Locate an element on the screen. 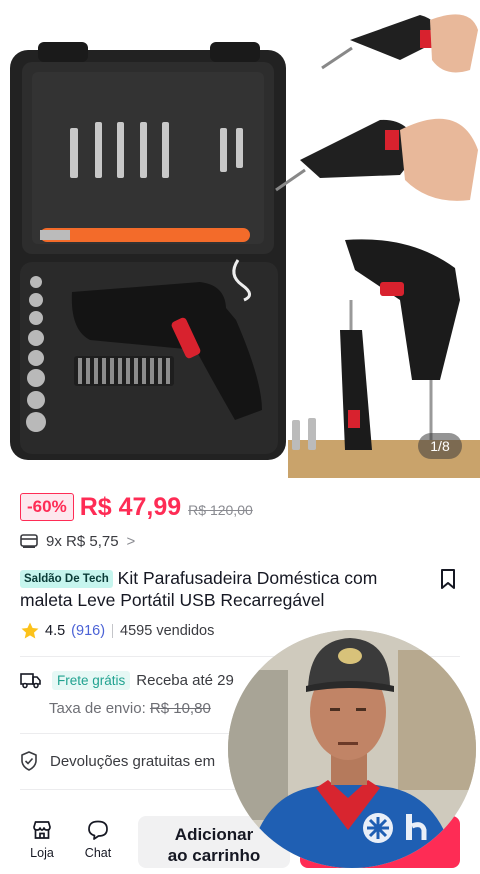 The height and width of the screenshot is (874, 480). floating-video-bubble is located at coordinates (352, 749).